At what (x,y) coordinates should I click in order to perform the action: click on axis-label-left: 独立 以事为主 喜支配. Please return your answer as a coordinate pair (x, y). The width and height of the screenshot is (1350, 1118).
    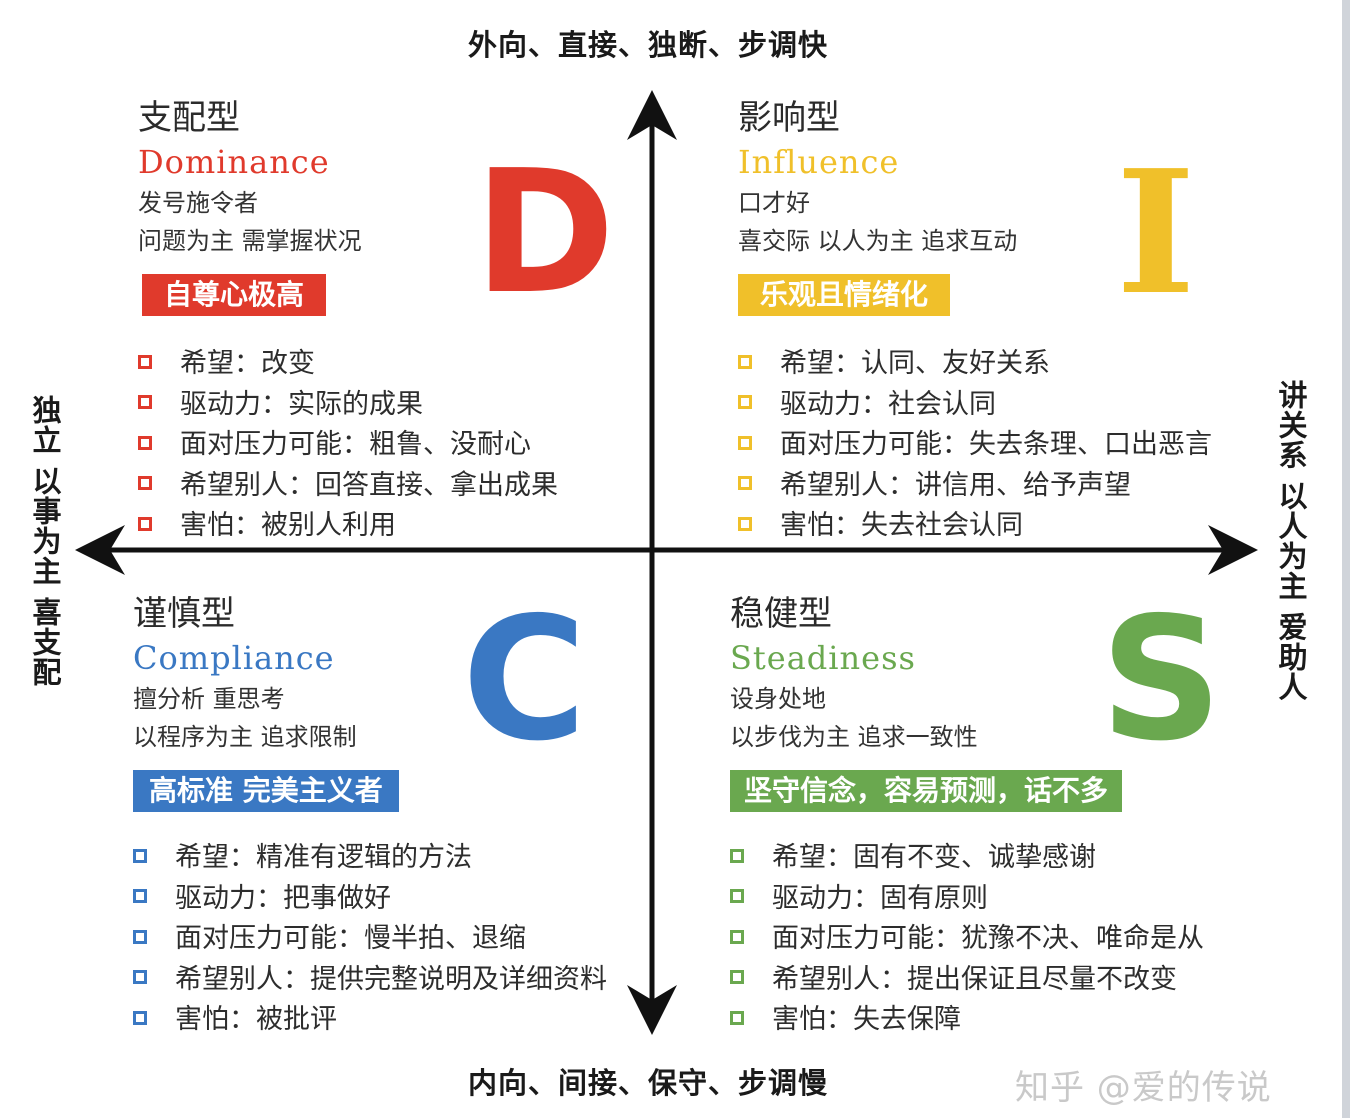
    Looking at the image, I should click on (45, 541).